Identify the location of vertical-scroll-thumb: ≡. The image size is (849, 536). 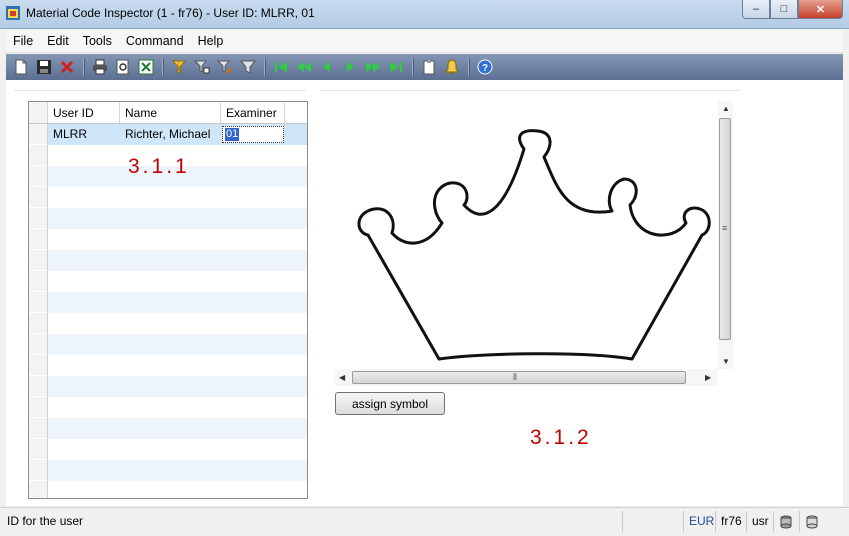
(725, 229).